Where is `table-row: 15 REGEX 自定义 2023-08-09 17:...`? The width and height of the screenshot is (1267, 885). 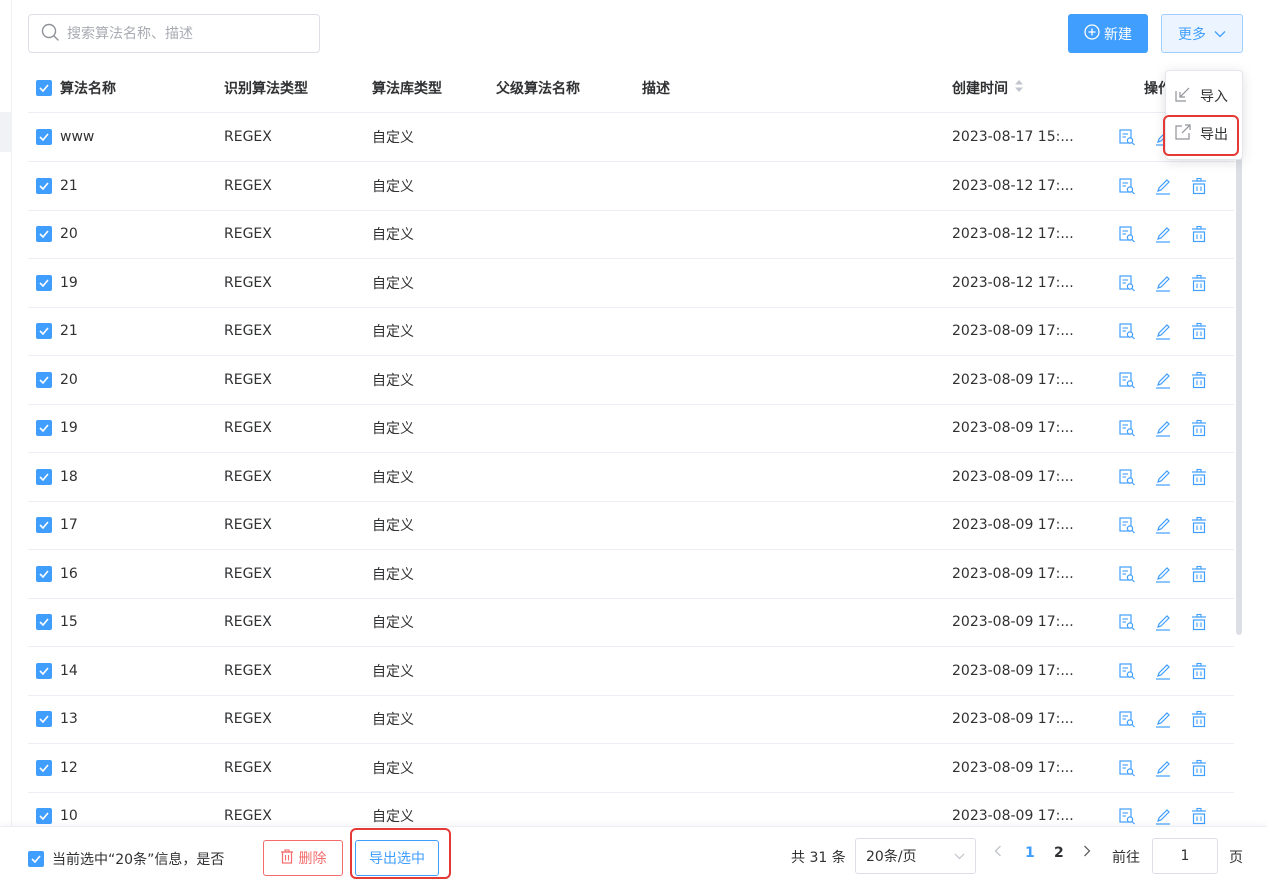
table-row: 15 REGEX 自定义 2023-08-09 17:... is located at coordinates (631, 622).